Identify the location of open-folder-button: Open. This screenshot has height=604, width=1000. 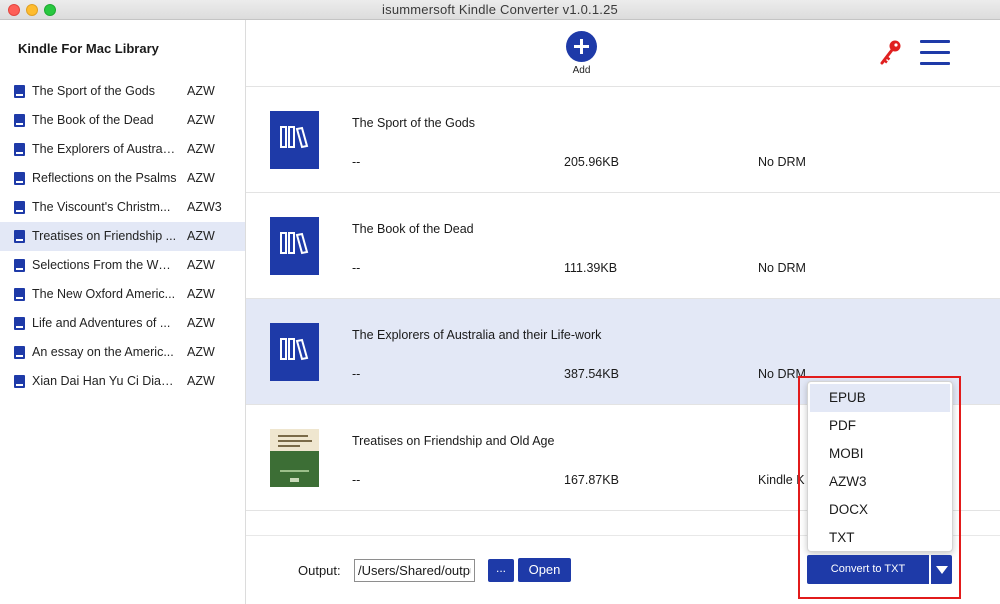
(544, 570).